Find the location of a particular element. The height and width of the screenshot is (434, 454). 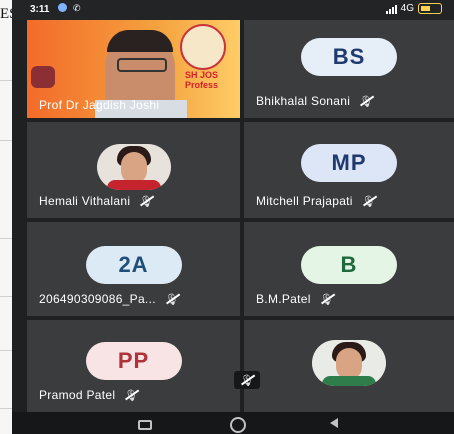

banner-text: SH JOS Profess is located at coordinates (202, 80).